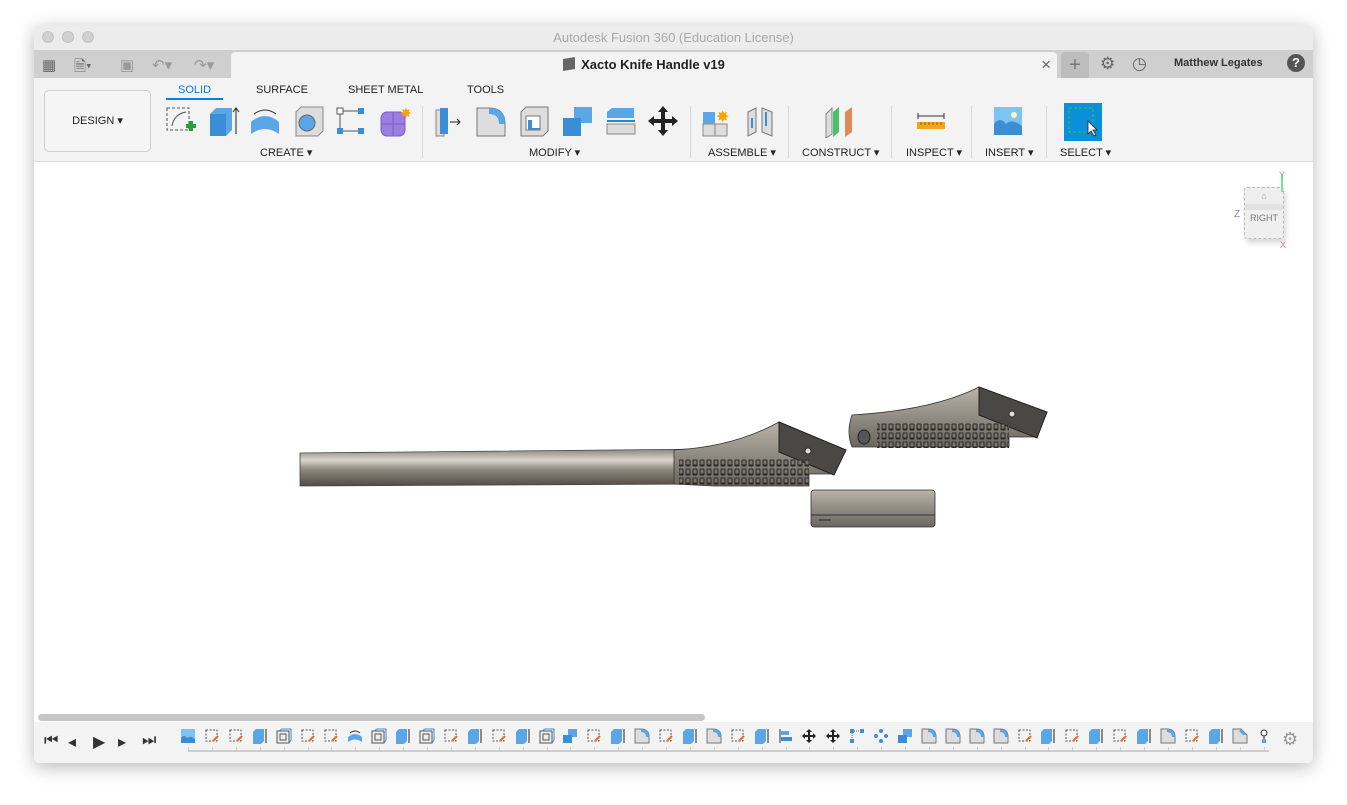 The image size is (1347, 805). Describe the element at coordinates (934, 152) in the screenshot. I see `inspect-menu: INSPECT ▾` at that location.